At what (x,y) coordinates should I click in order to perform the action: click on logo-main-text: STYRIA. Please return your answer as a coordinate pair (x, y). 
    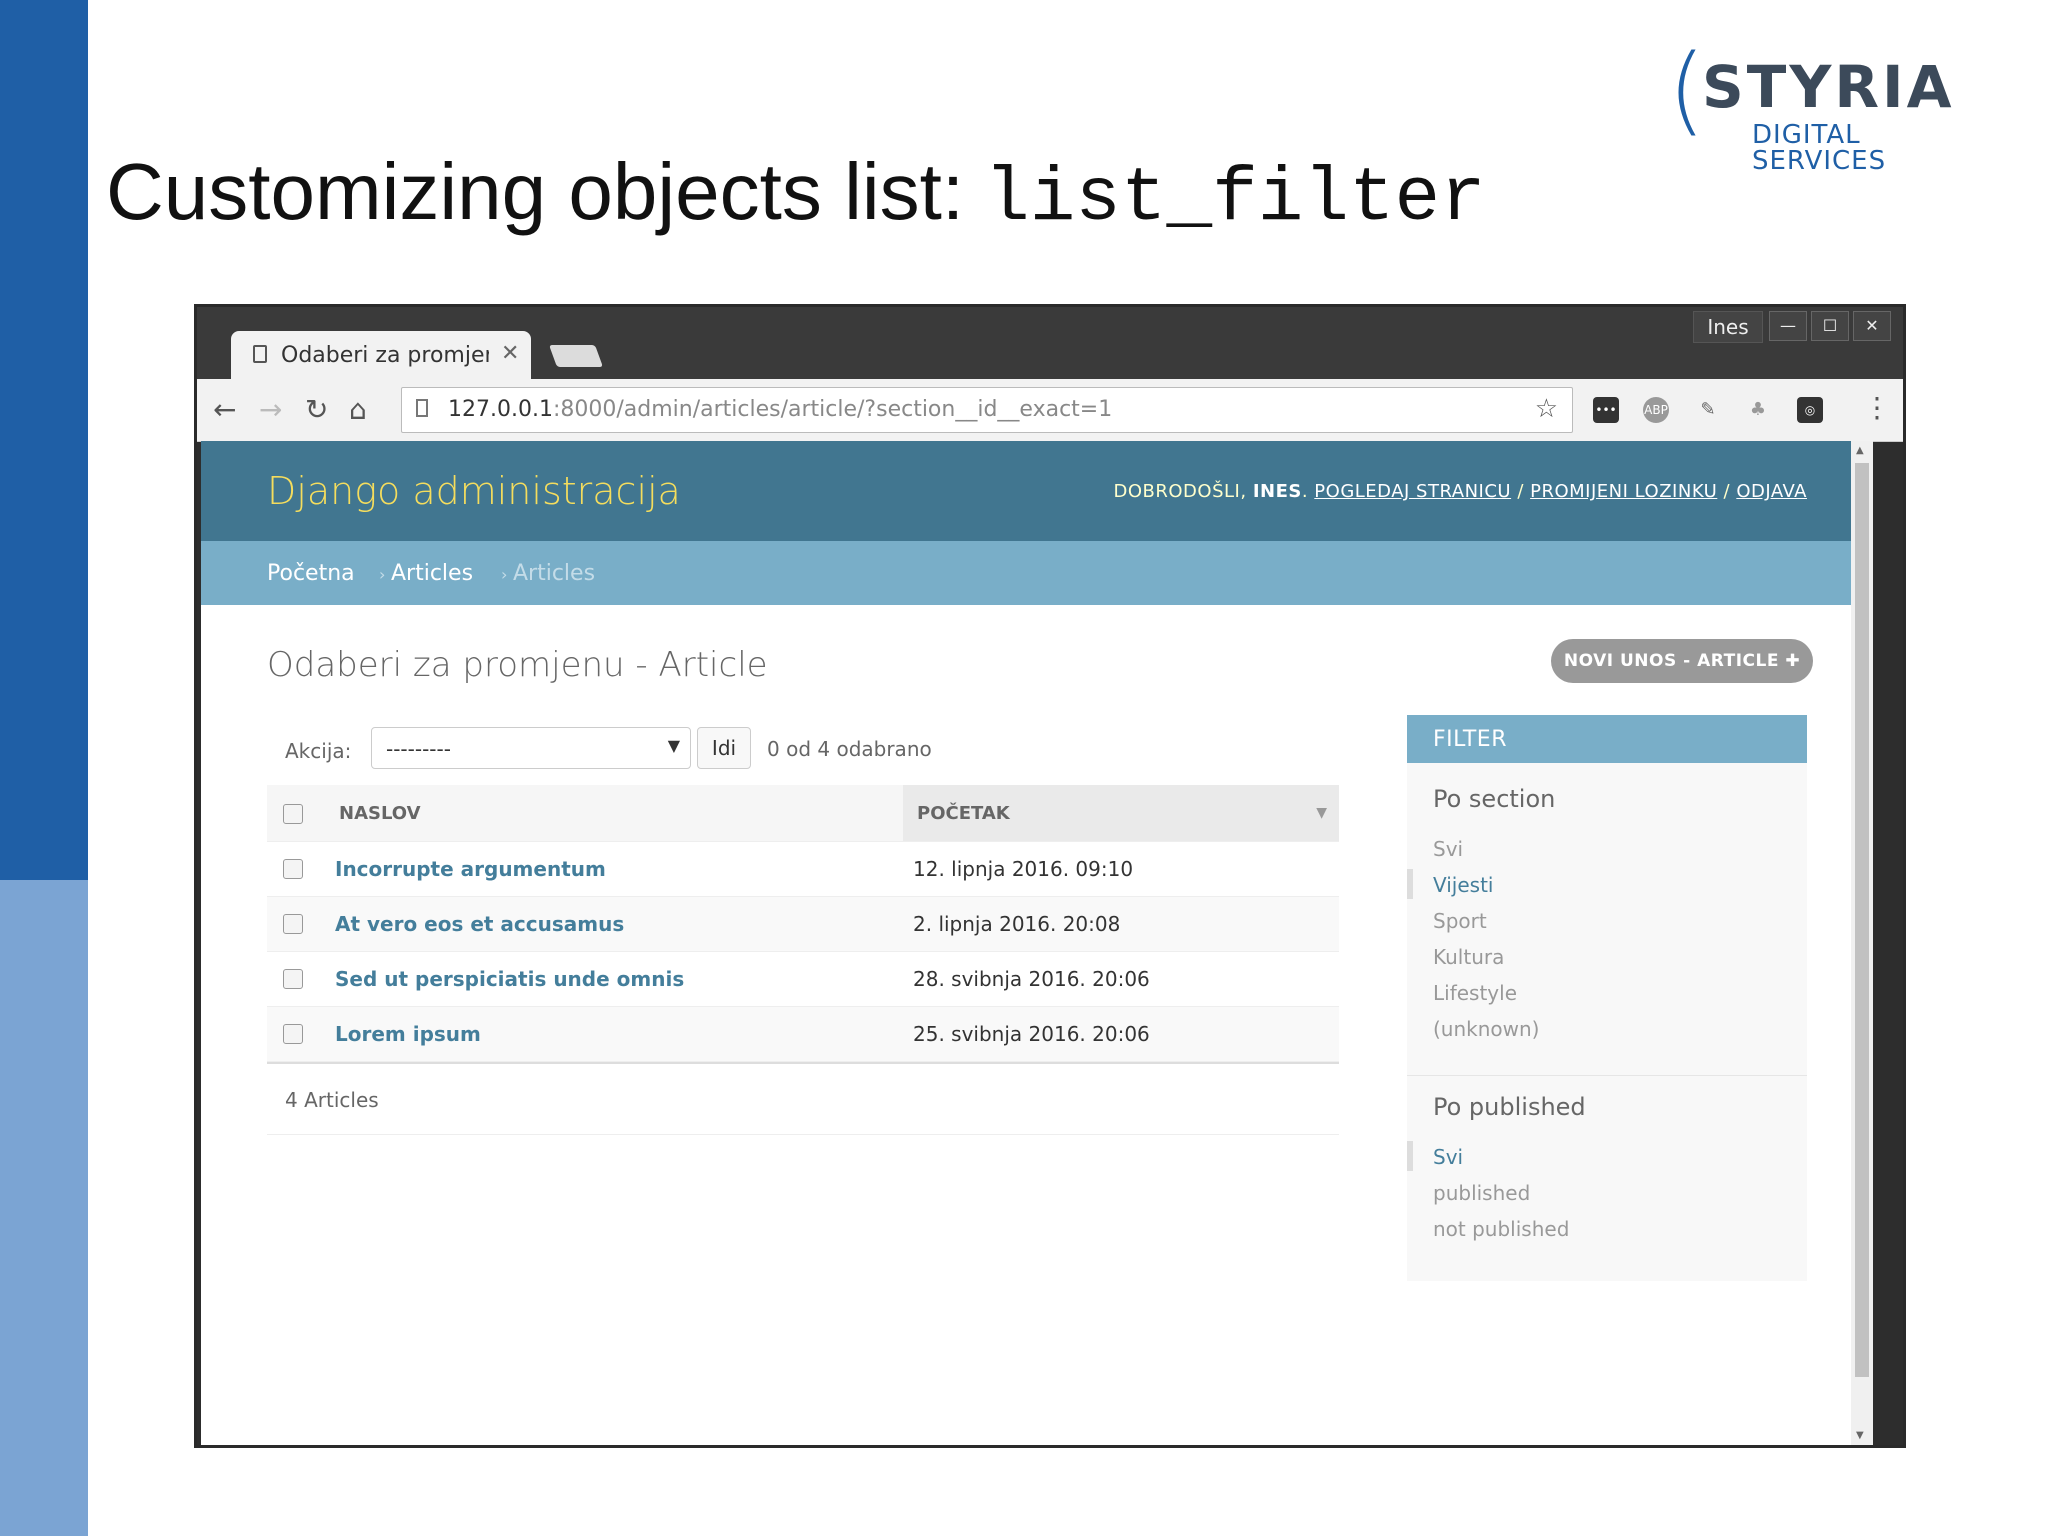
    Looking at the image, I should click on (1828, 87).